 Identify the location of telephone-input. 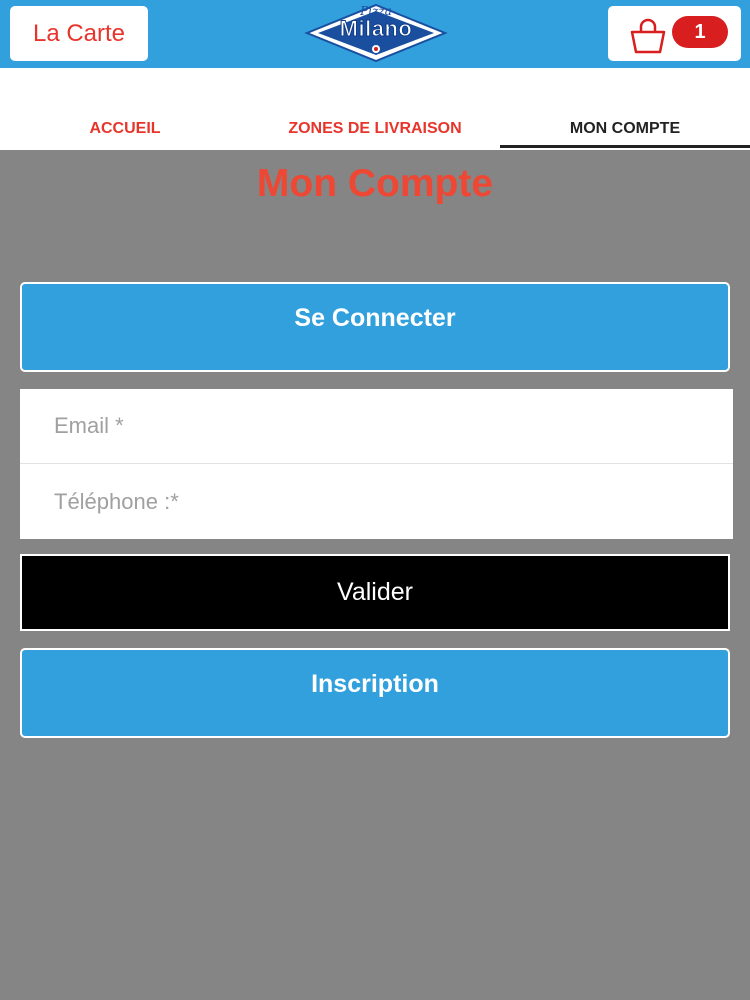
(376, 501).